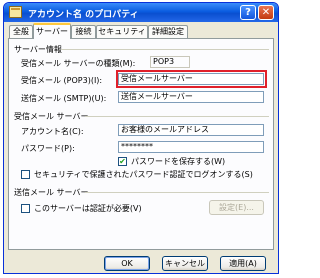 This screenshot has width=320, height=278. Describe the element at coordinates (122, 31) in the screenshot. I see `tab-security: セキュリティ` at that location.